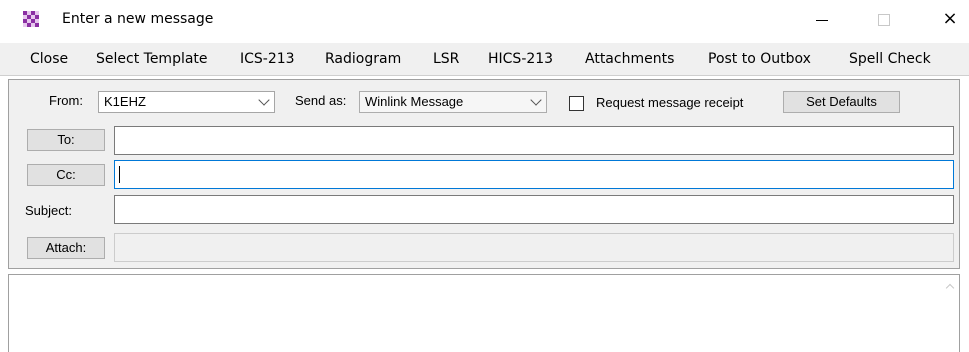  I want to click on from-label: From:, so click(66, 100).